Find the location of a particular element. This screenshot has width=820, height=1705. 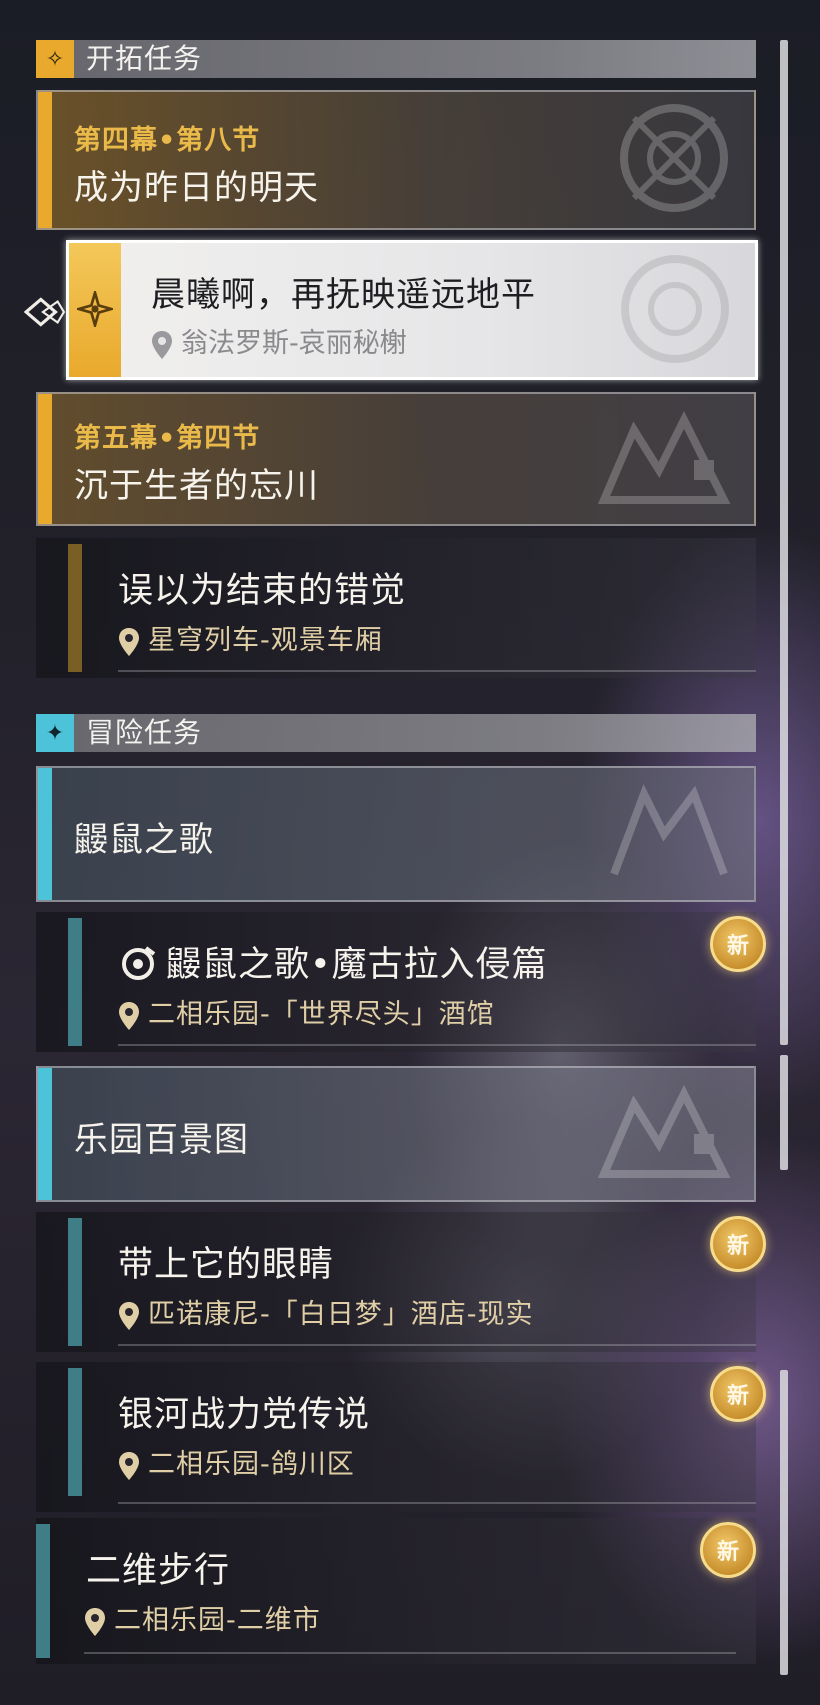

selected-quest-gold-tab is located at coordinates (95, 310).